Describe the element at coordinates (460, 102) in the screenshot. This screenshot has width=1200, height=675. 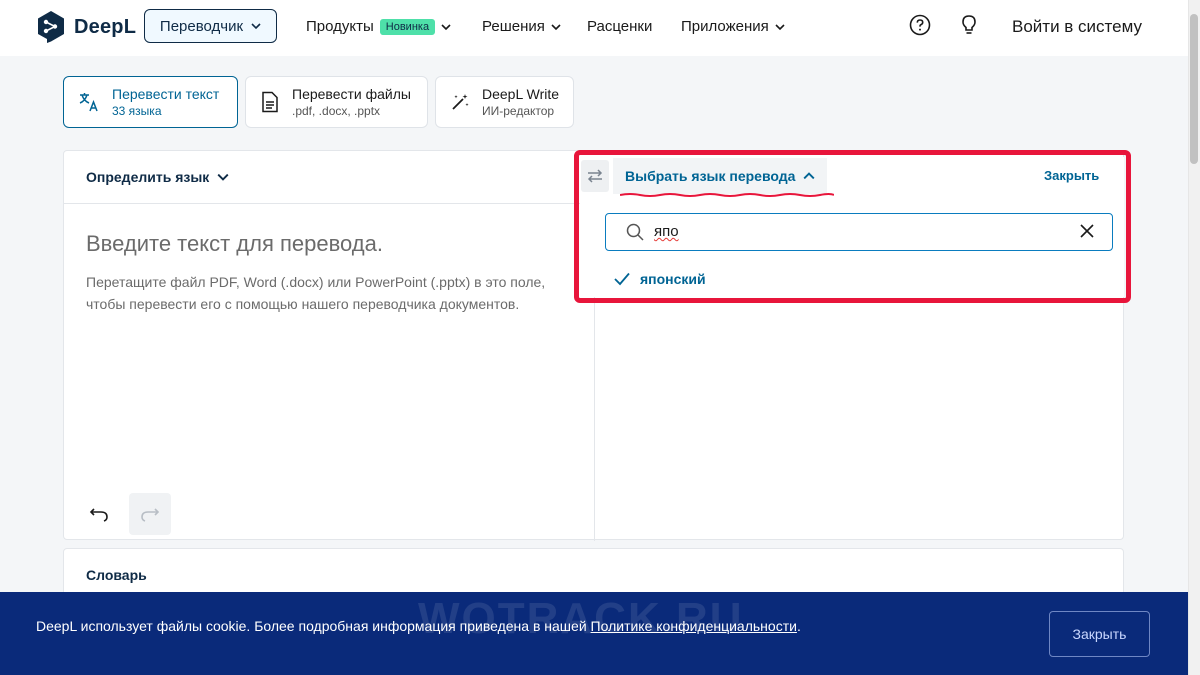
I see `magic-wand-icon` at that location.